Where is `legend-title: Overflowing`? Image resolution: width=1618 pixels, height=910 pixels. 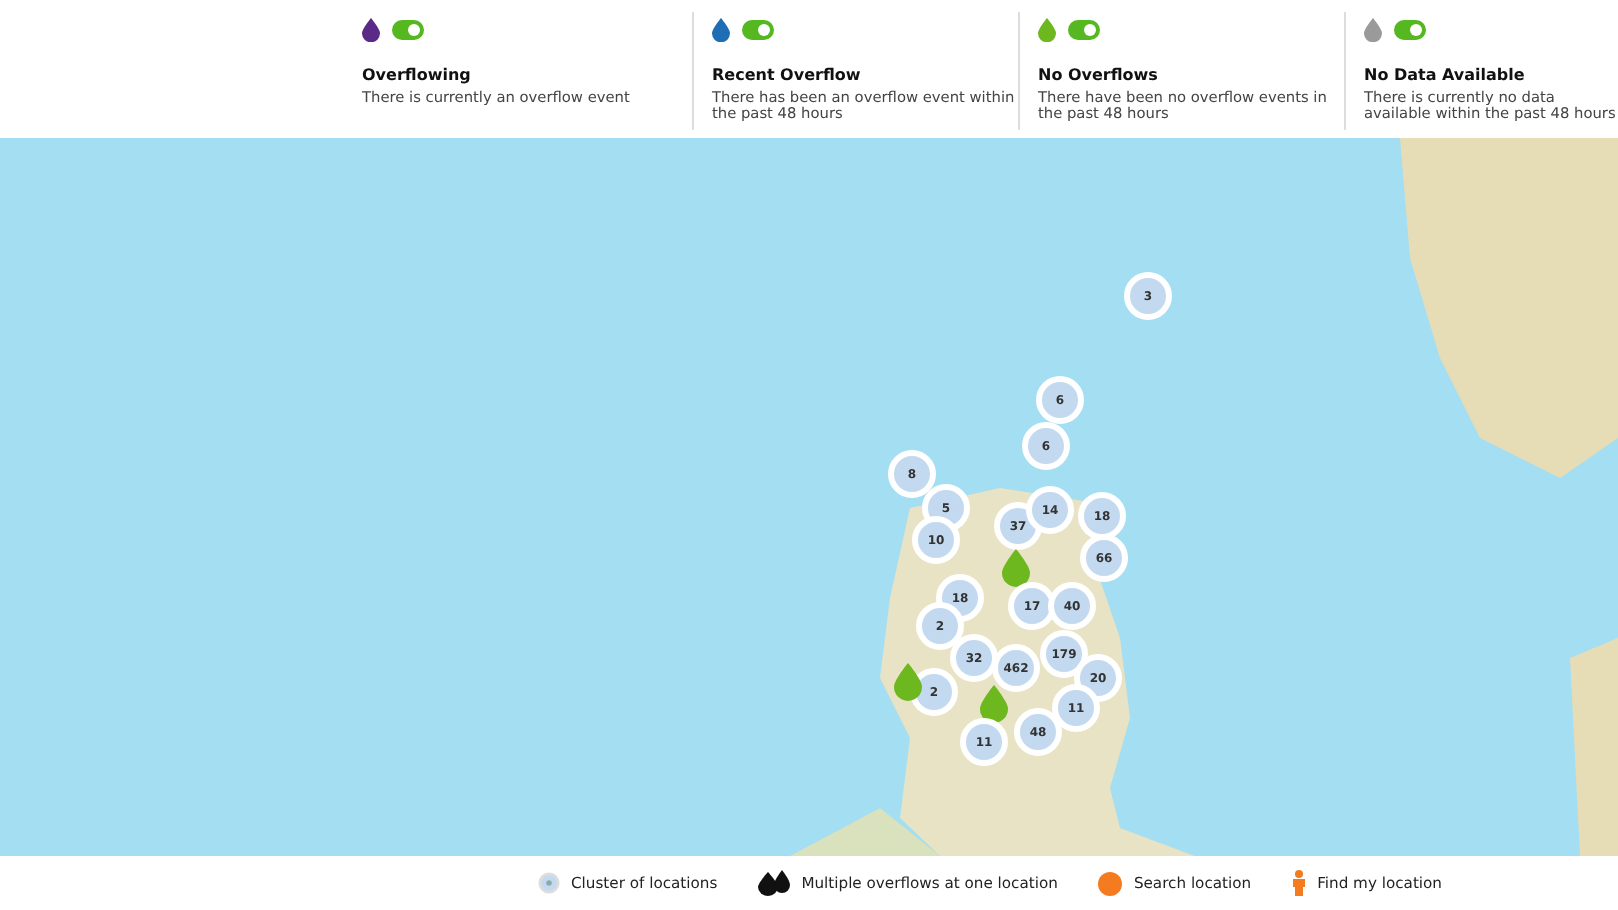
legend-title: Overflowing is located at coordinates (417, 75).